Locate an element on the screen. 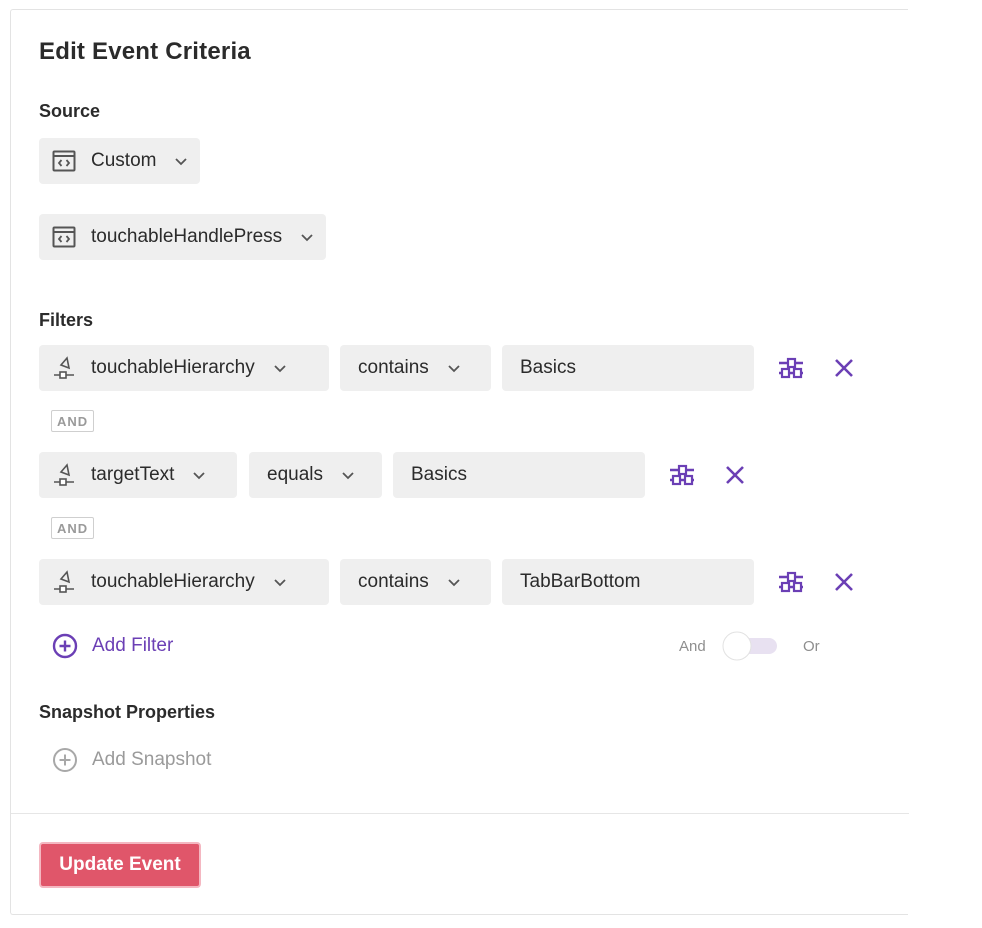 The height and width of the screenshot is (928, 982). filter-operator-select: equals is located at coordinates (315, 475).